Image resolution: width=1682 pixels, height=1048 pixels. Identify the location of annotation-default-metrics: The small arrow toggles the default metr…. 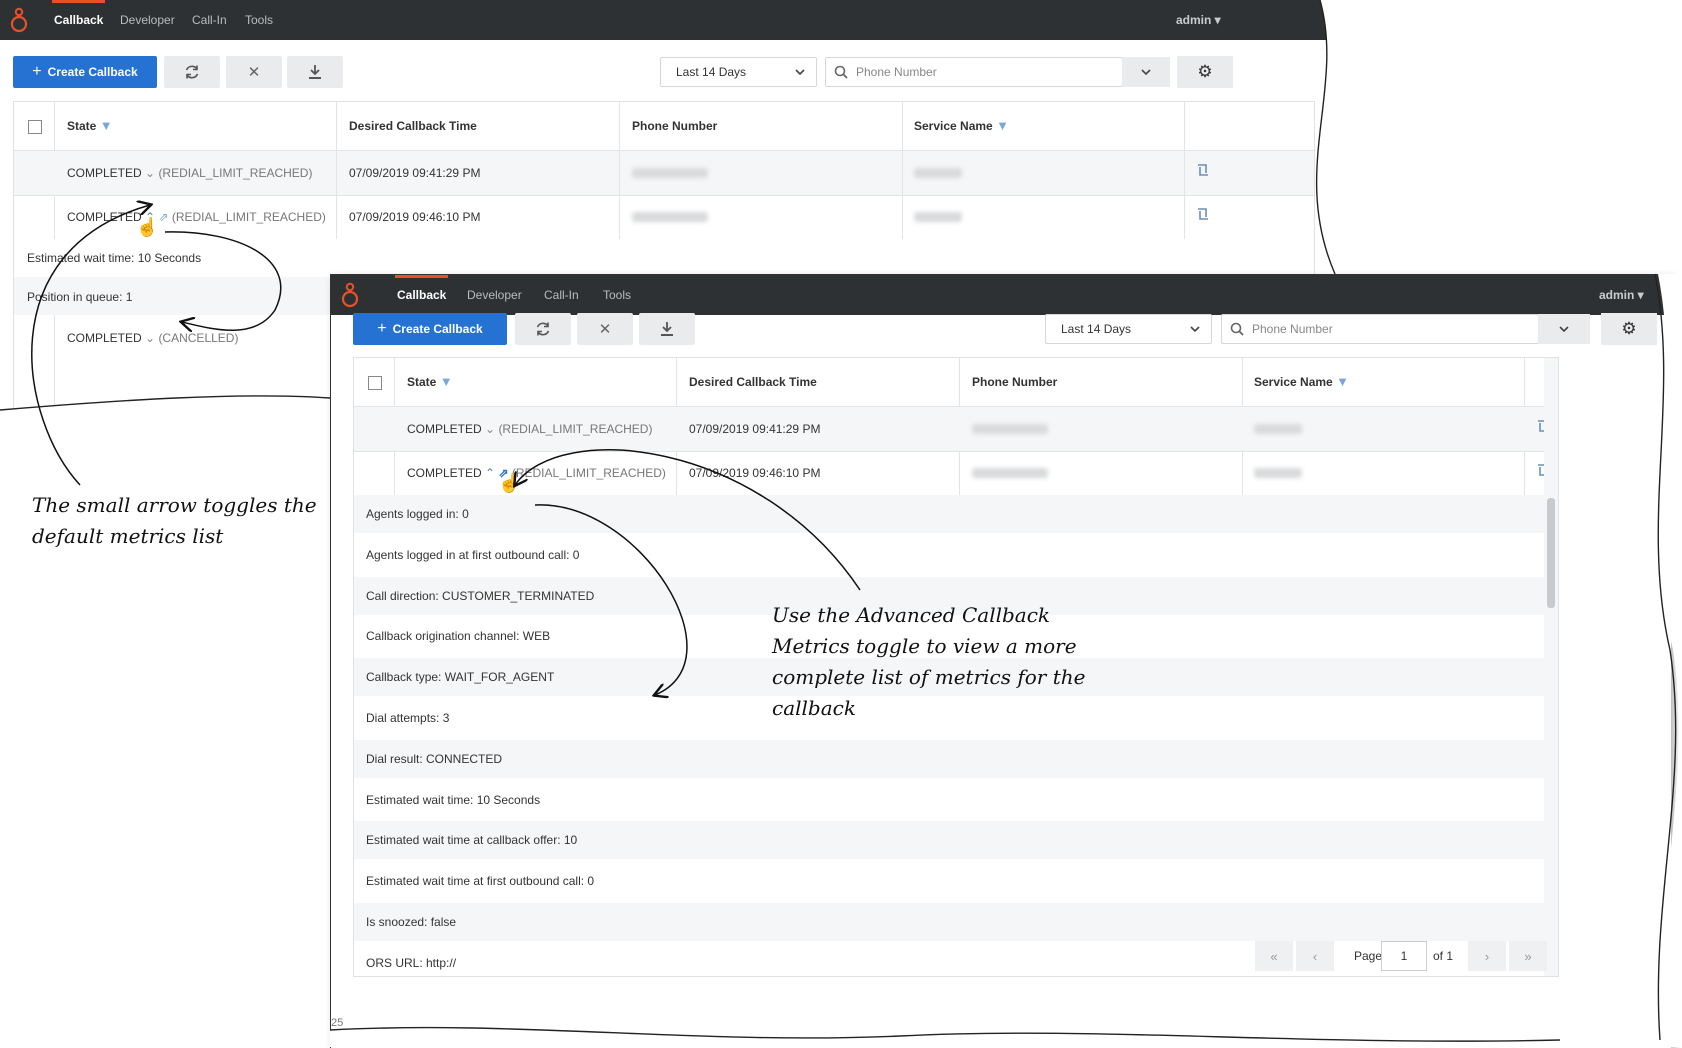
(174, 521).